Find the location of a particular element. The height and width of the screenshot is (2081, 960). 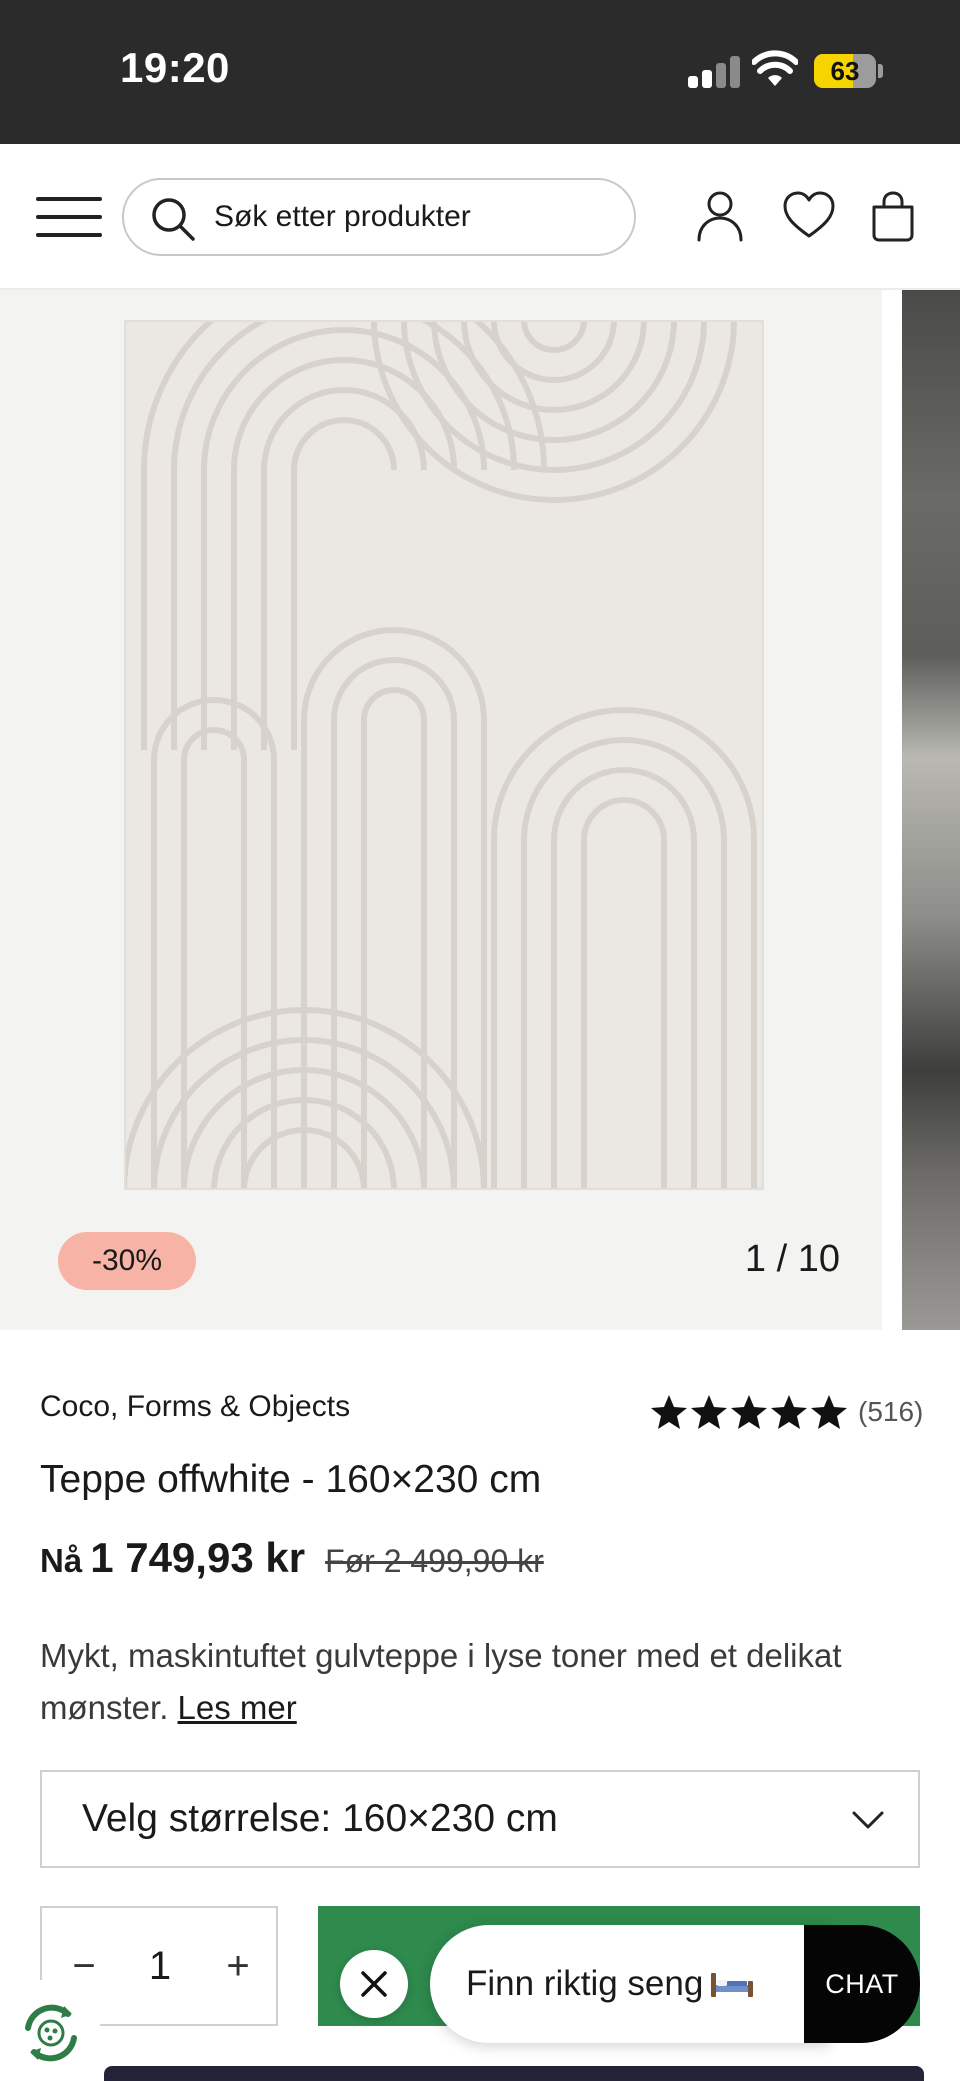

status-bar: 19:20 63 is located at coordinates (480, 72).